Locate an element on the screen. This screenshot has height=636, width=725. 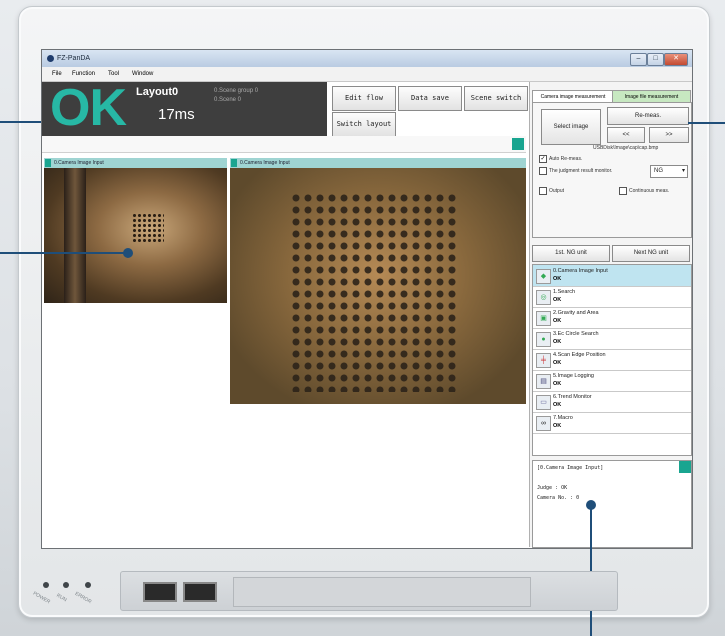
trend-icon: ▭ is located at coordinates (543, 402).